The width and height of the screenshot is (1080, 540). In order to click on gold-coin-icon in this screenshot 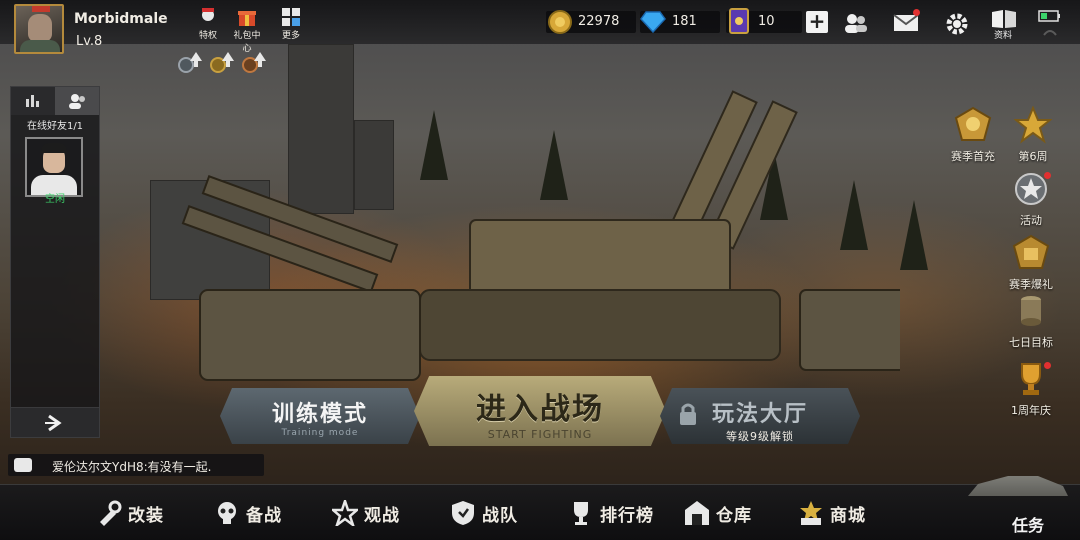, I will do `click(560, 22)`.